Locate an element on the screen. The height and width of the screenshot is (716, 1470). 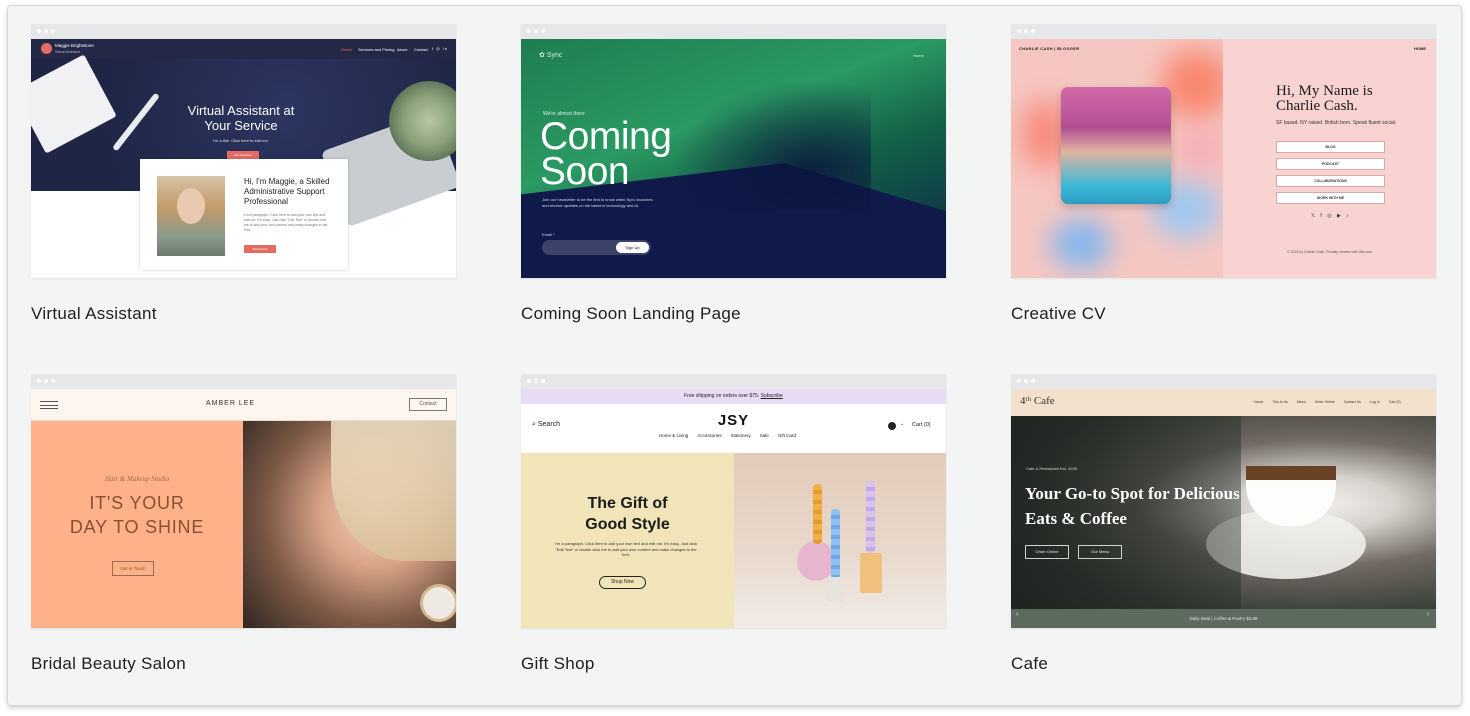
preview-brand: Maggie Brightstone is located at coordinates (74, 45).